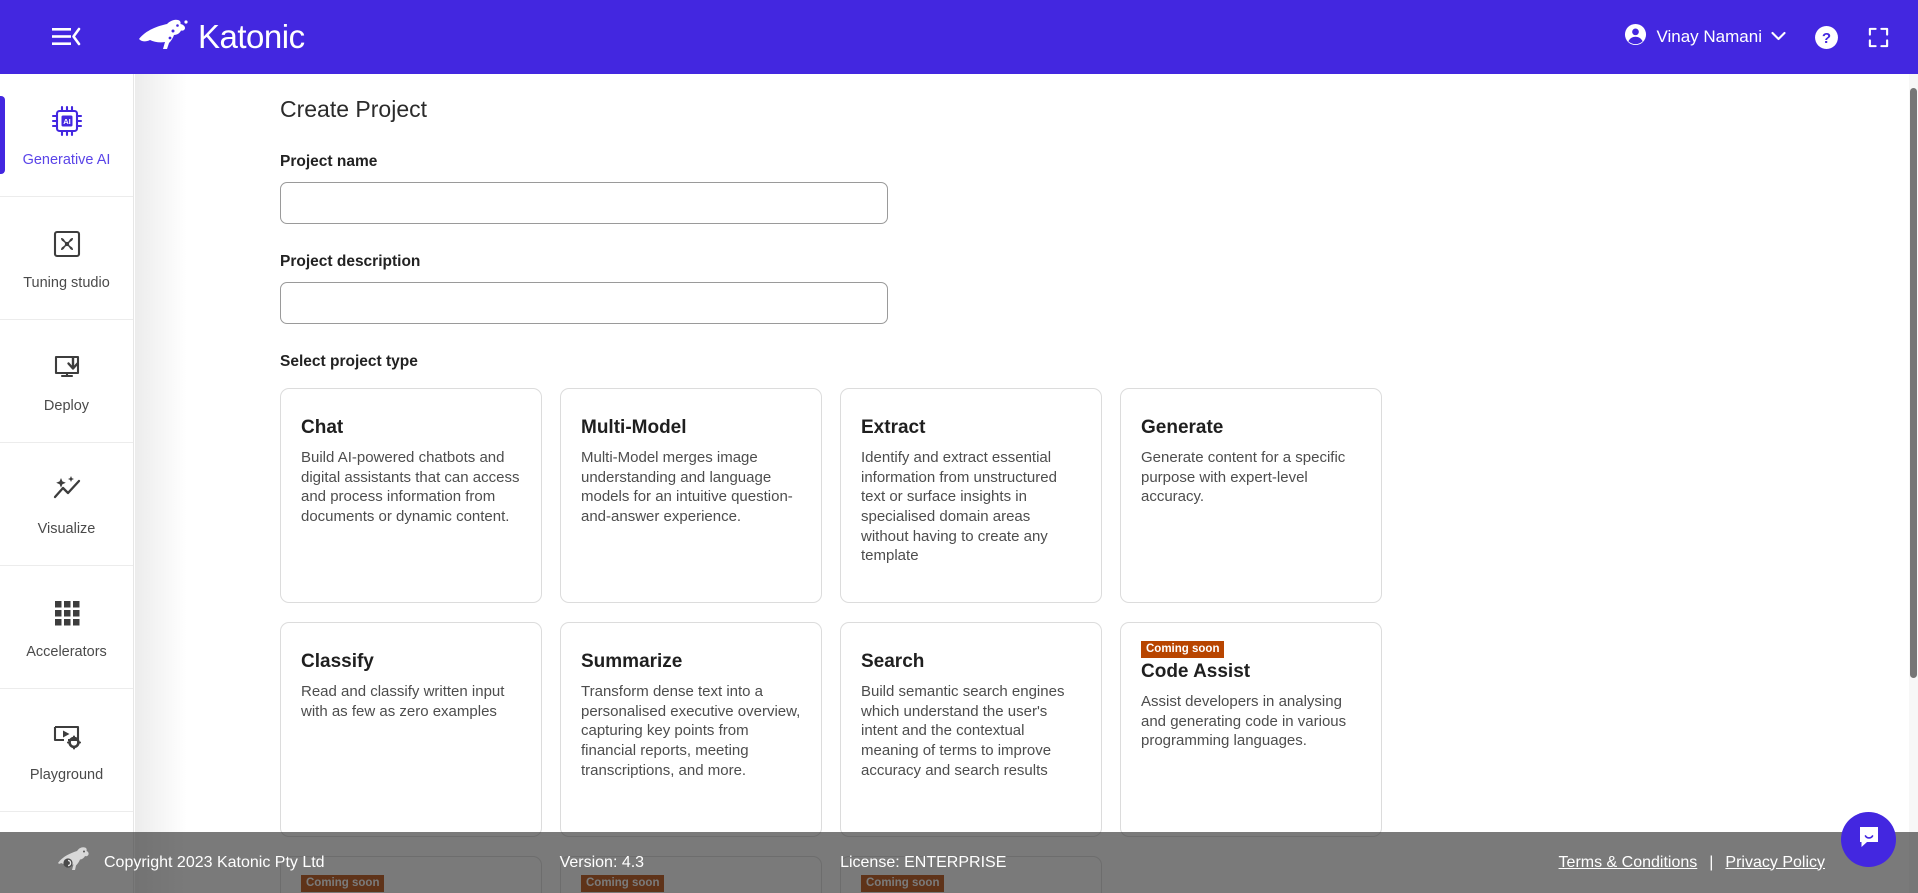 Image resolution: width=1918 pixels, height=893 pixels. Describe the element at coordinates (67, 244) in the screenshot. I see `puzzle-icon` at that location.